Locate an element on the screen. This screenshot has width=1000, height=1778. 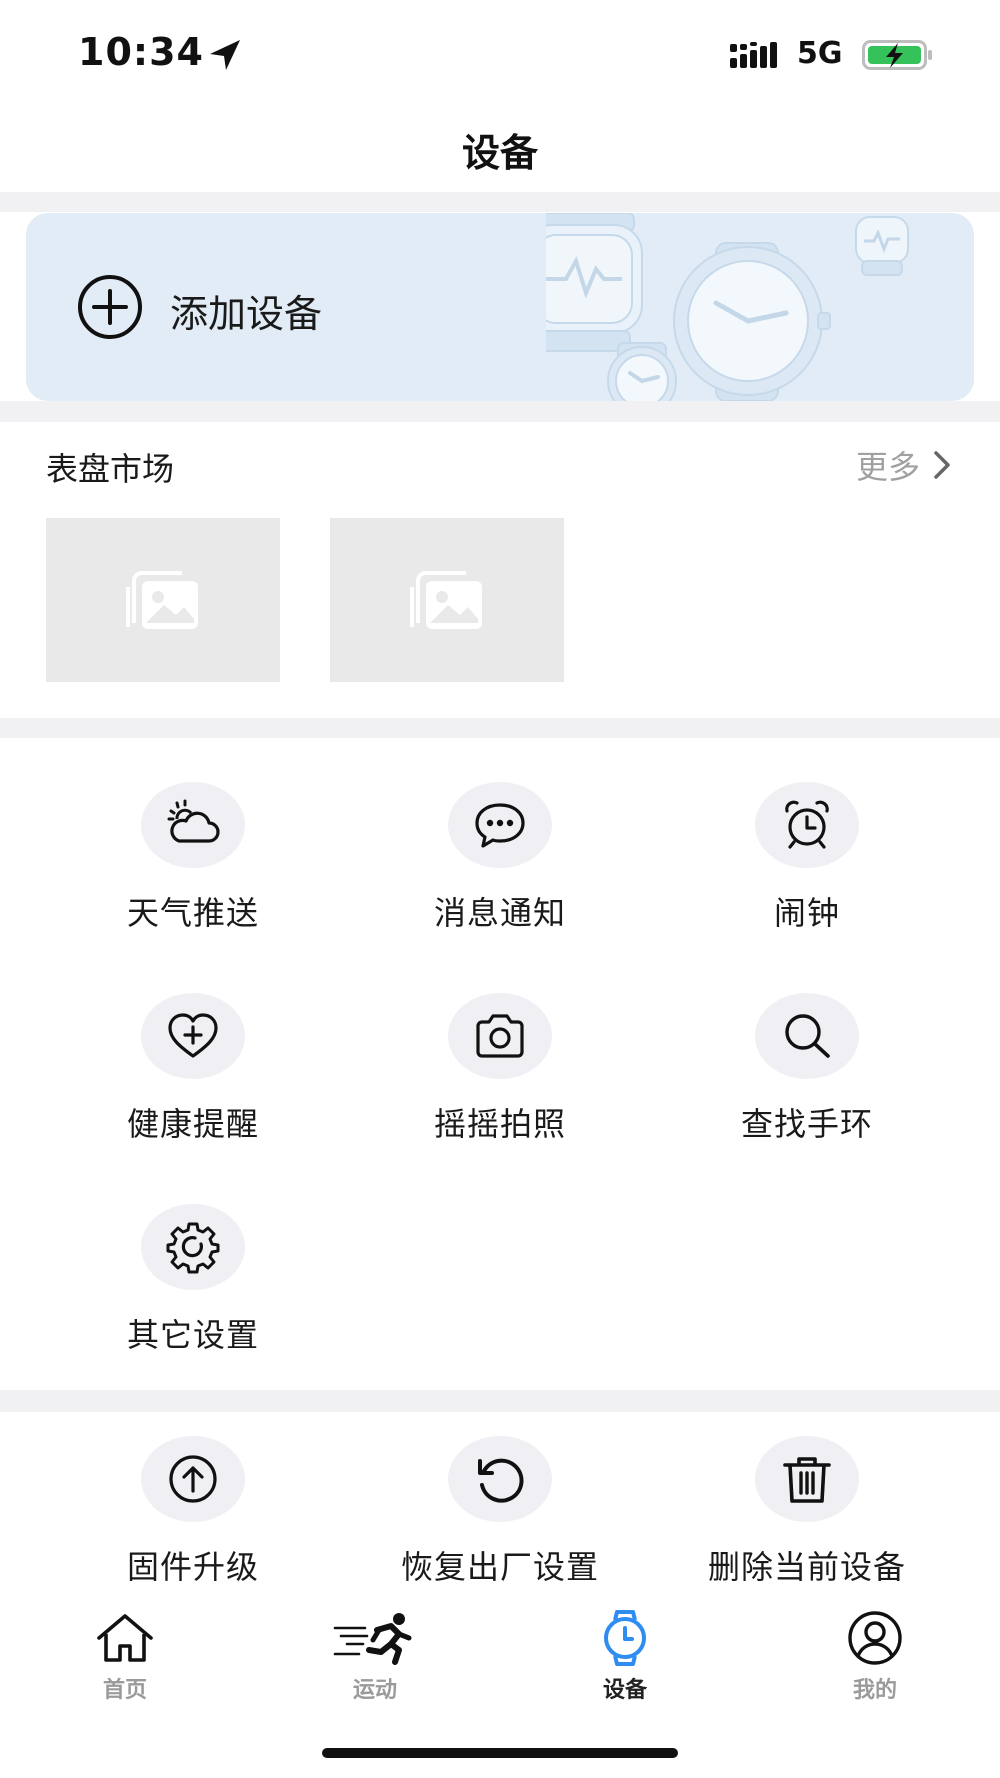
status-bar: 10:34 5G is located at coordinates (500, 50).